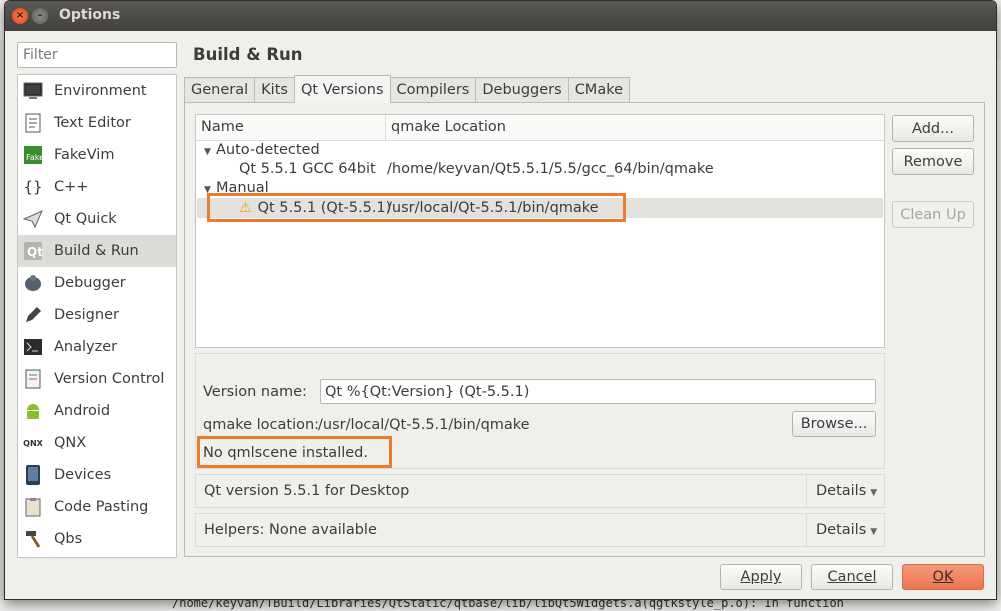  Describe the element at coordinates (599, 90) in the screenshot. I see `tab-cmake: CMake` at that location.